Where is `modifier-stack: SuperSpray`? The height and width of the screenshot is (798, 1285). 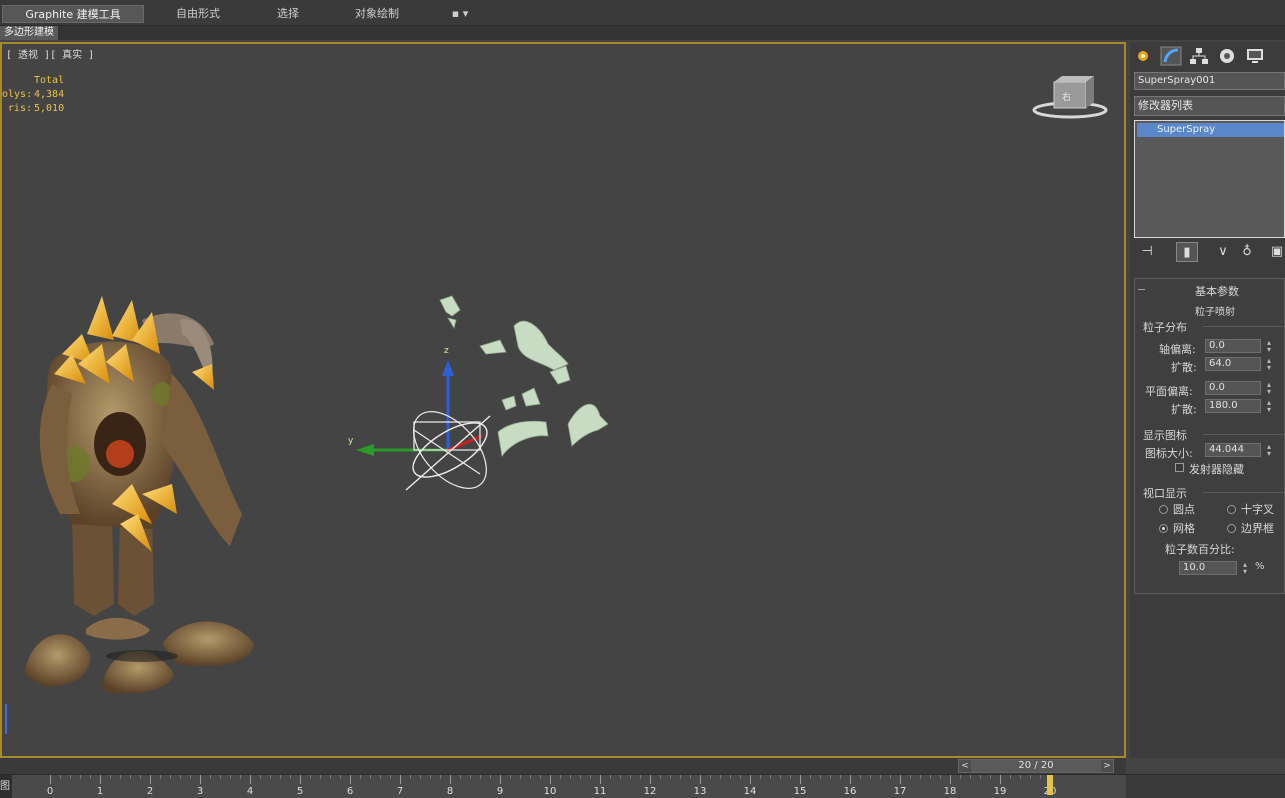 modifier-stack: SuperSpray is located at coordinates (1209, 179).